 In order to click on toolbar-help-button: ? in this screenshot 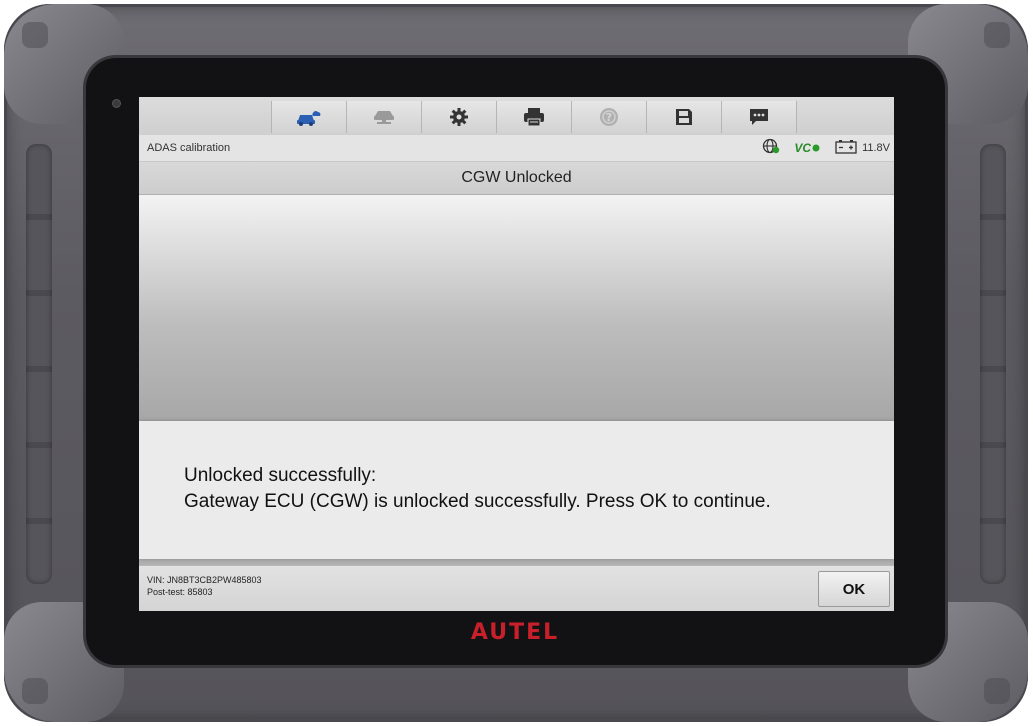, I will do `click(609, 117)`.